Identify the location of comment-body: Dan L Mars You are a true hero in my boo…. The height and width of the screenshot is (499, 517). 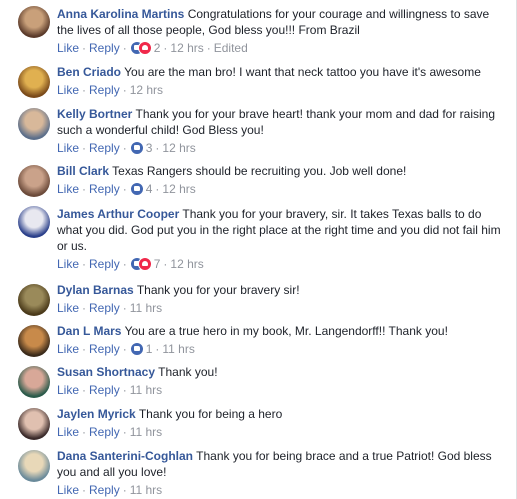
(279, 340).